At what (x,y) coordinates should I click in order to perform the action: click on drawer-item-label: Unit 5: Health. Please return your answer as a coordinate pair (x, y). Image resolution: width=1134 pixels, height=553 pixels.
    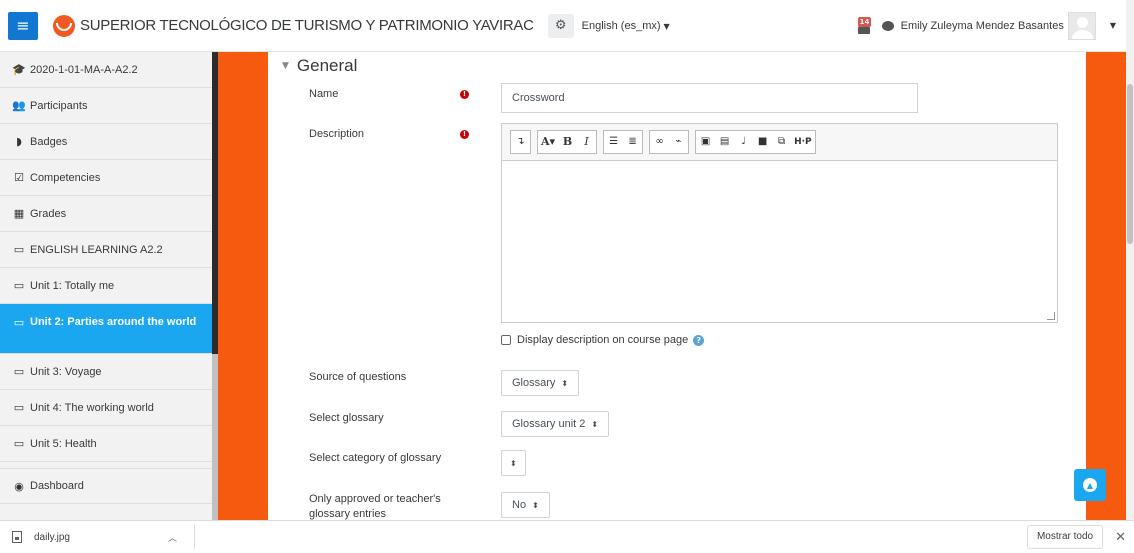
    Looking at the image, I should click on (63, 443).